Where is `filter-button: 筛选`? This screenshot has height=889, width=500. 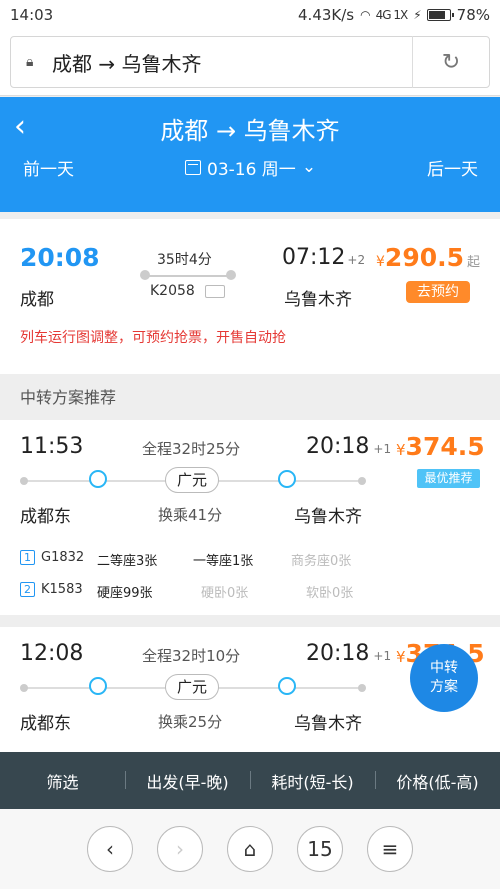
filter-button: 筛选 is located at coordinates (62, 781).